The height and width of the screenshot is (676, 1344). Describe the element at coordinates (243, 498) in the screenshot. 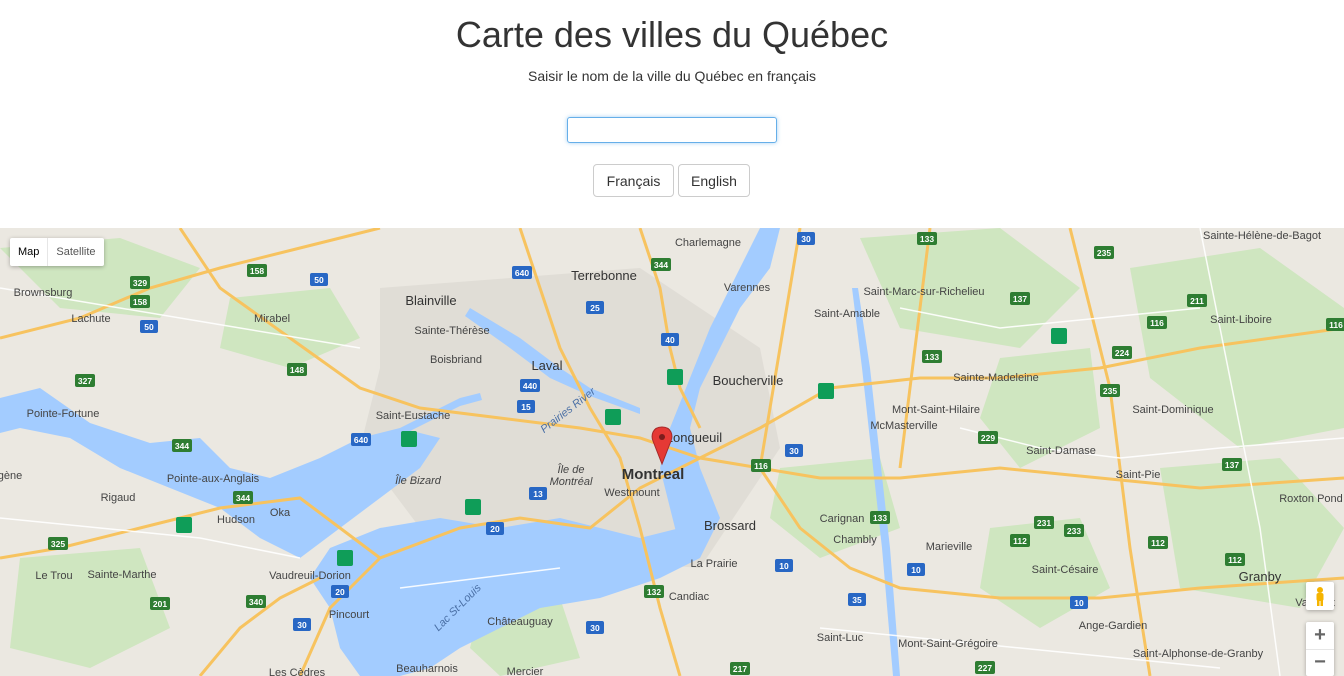

I see `svg-text: 344` at that location.